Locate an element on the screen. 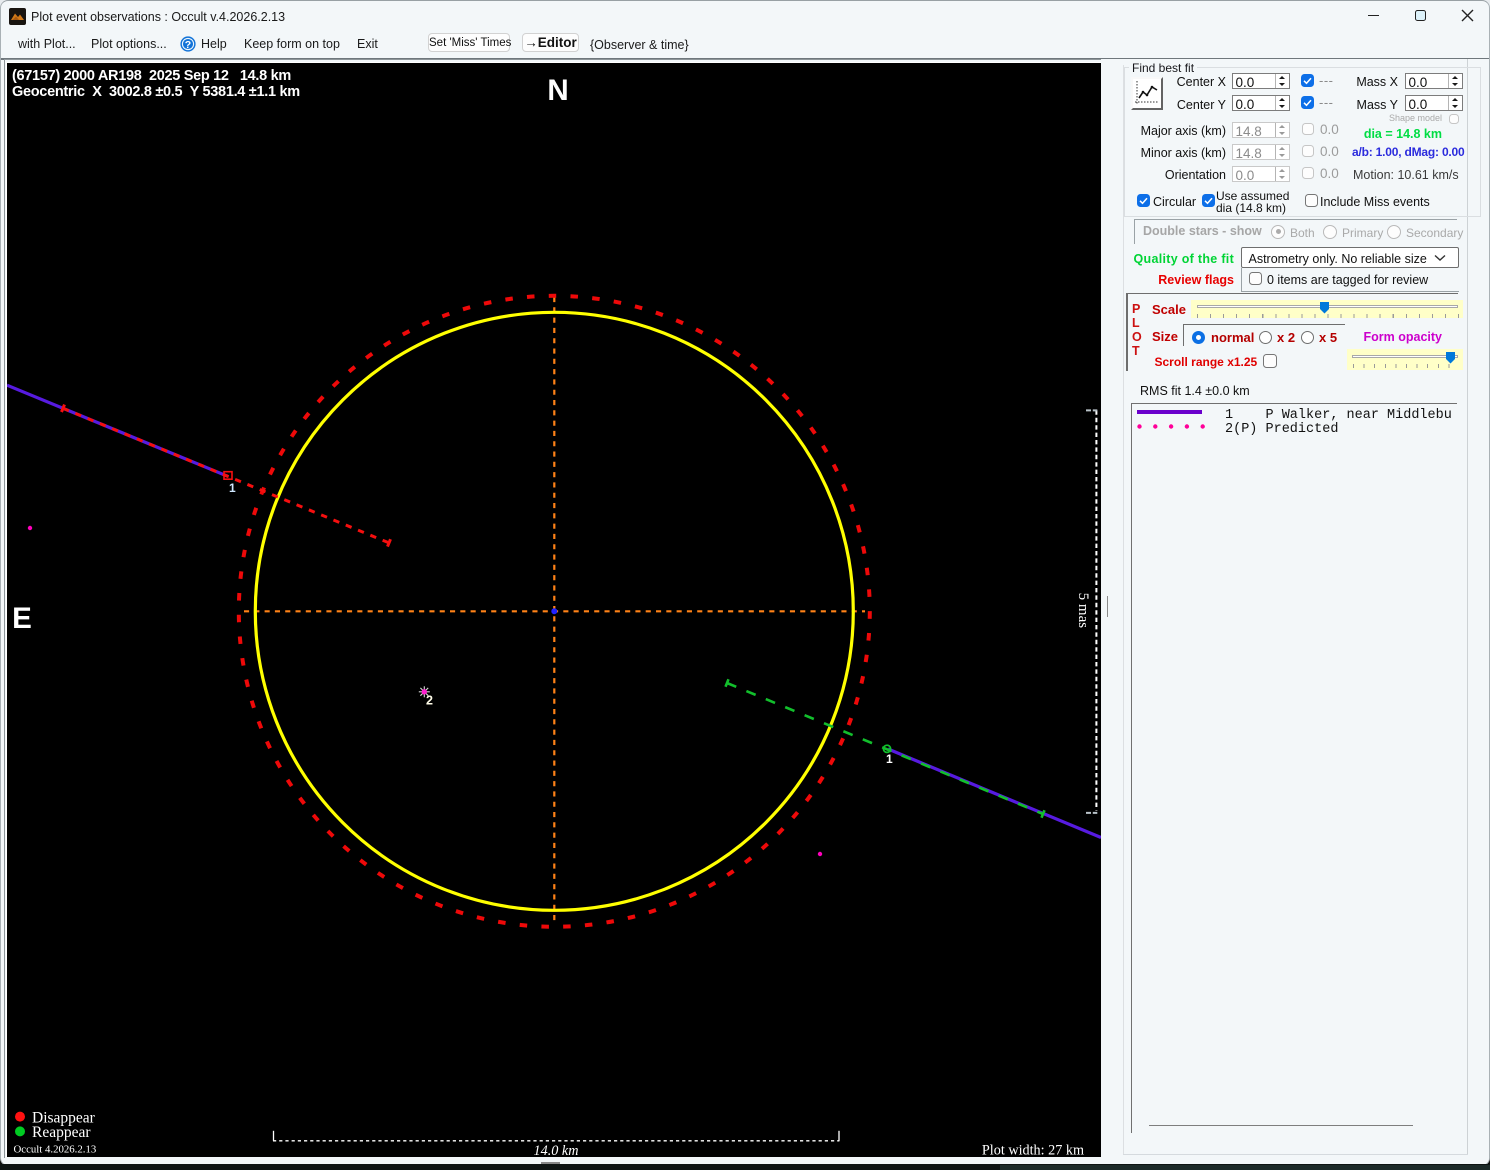  svg-text: 14.0 km is located at coordinates (556, 1150).